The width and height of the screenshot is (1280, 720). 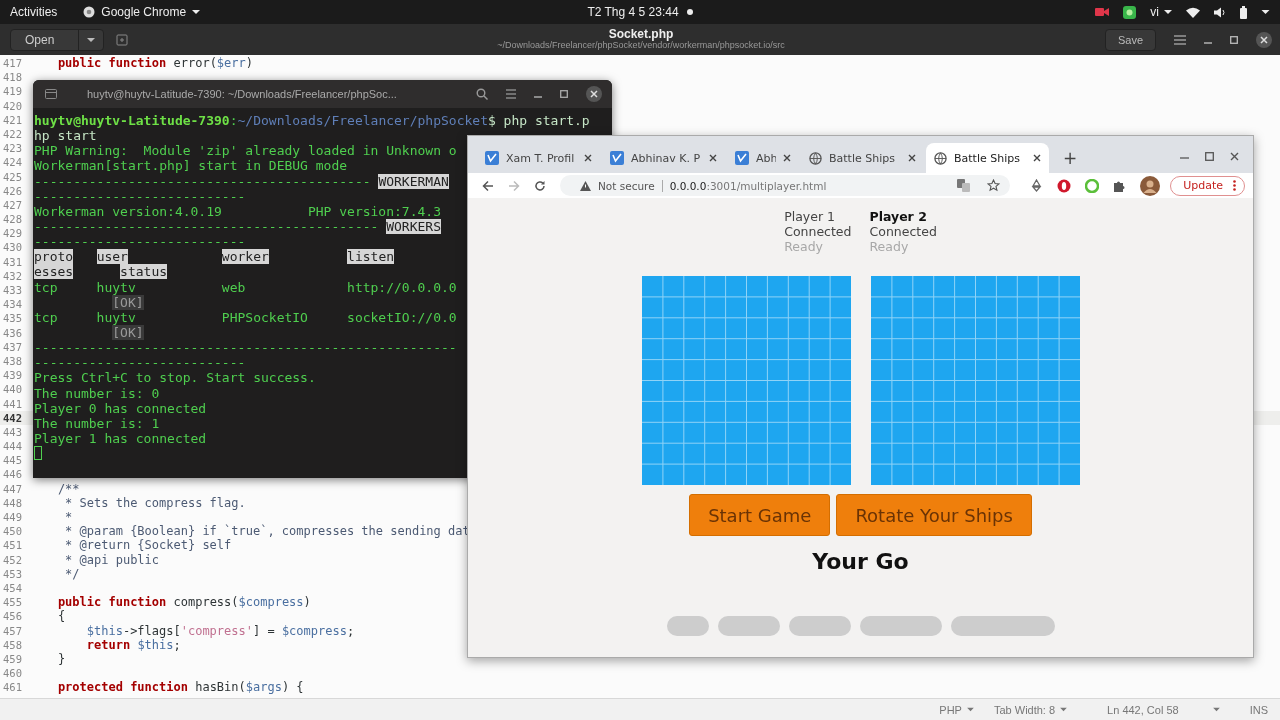 I want to click on line-number: 446, so click(x=12, y=474).